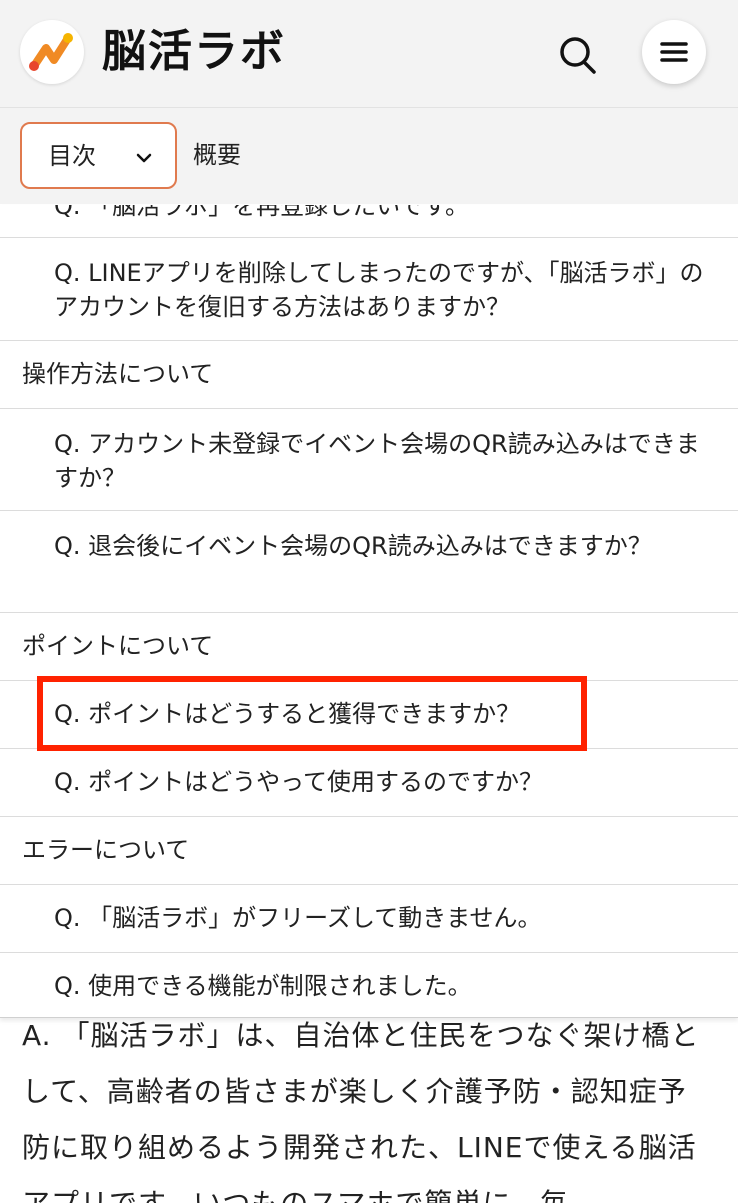 The height and width of the screenshot is (1203, 738). I want to click on toc-dropdown-label: 目次, so click(72, 156).